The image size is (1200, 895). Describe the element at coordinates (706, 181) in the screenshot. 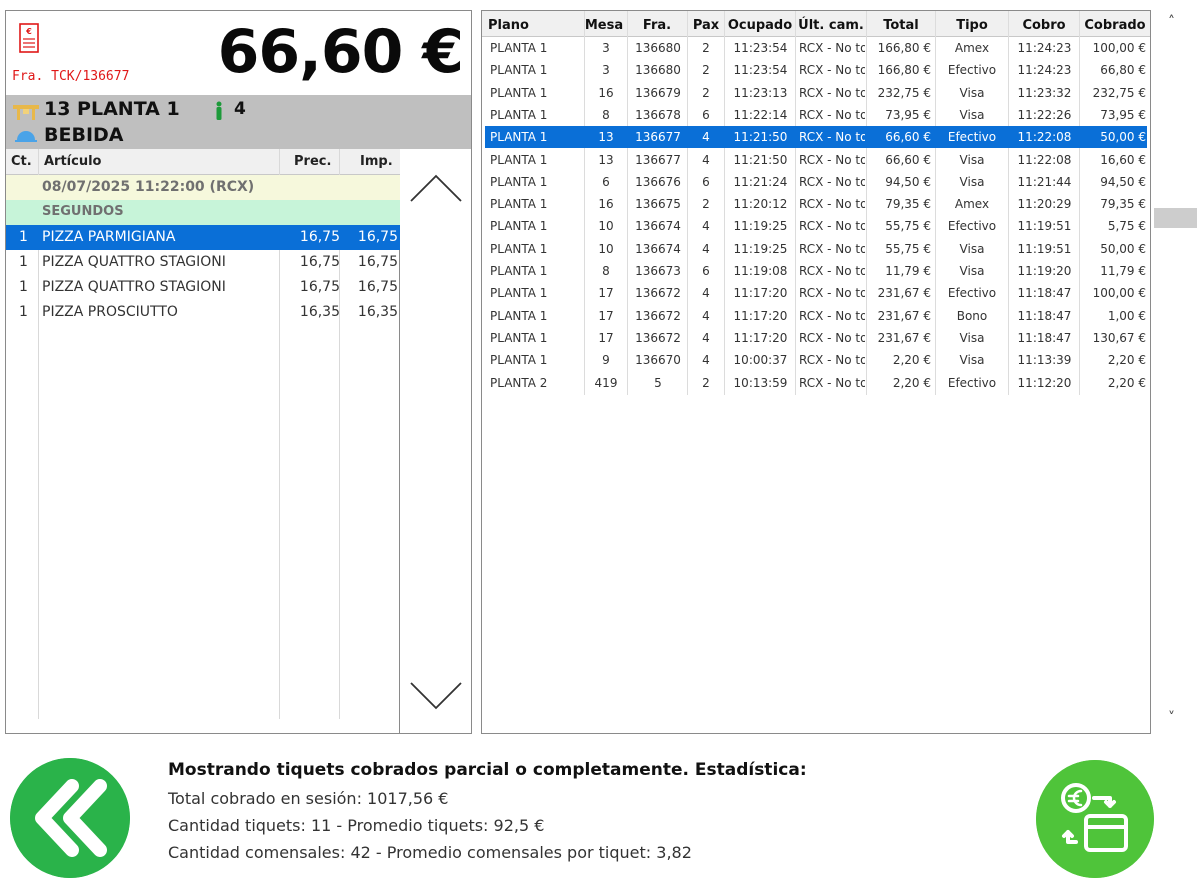

I see `cell-pax: 6` at that location.